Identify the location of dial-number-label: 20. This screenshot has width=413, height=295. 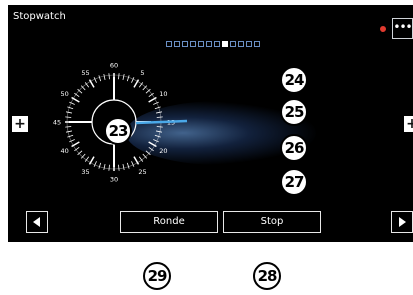
(163, 151).